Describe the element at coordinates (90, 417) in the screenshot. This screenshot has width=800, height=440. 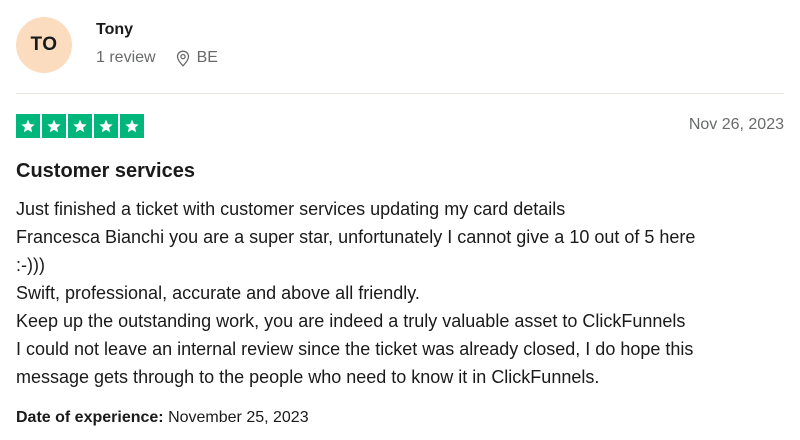
I see `experience-label: Date of experience:` at that location.